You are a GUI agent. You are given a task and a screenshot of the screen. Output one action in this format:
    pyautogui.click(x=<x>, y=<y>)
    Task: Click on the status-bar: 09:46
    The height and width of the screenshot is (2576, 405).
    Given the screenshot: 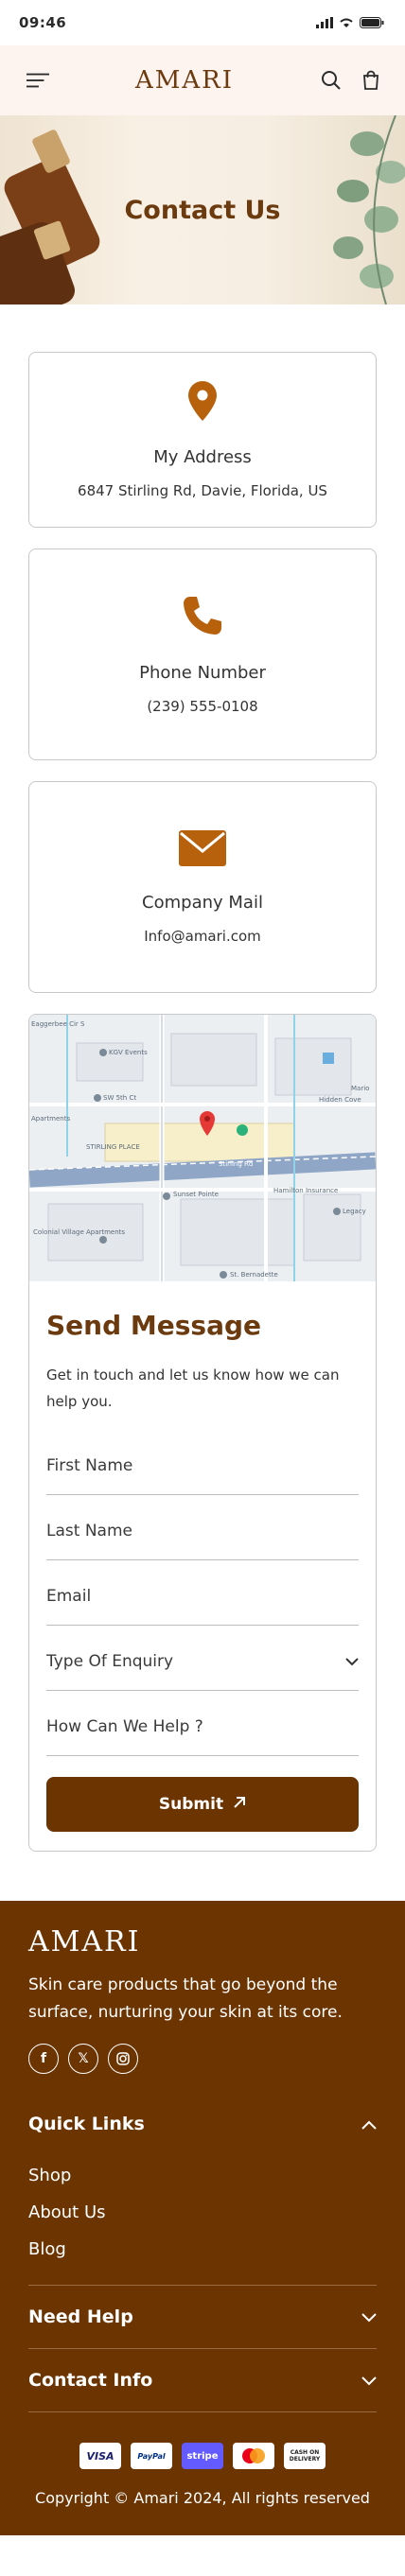 What is the action you would take?
    pyautogui.click(x=202, y=22)
    